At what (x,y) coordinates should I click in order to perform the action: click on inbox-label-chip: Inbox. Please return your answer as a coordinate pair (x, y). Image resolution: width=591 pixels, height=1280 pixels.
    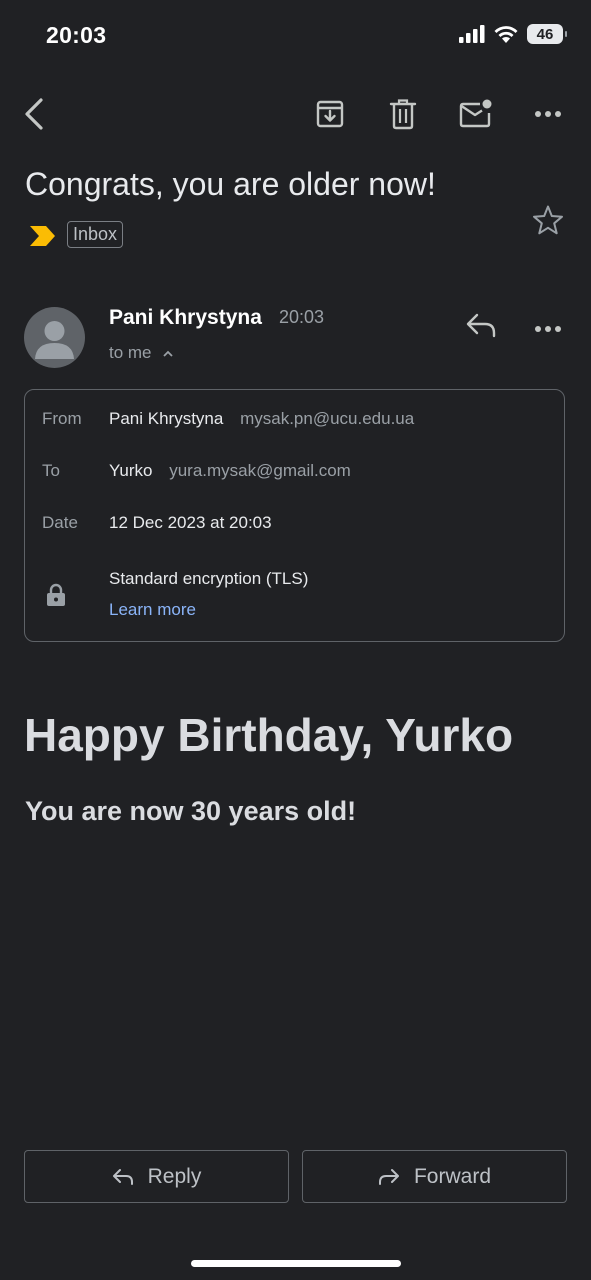
    Looking at the image, I should click on (95, 234).